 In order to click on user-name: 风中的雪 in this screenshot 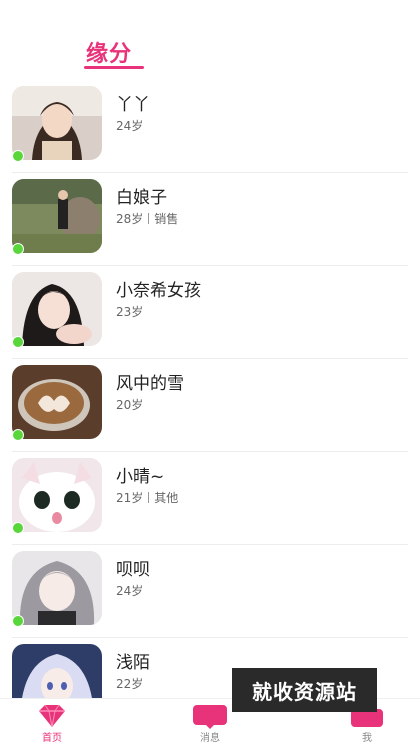, I will do `click(150, 384)`.